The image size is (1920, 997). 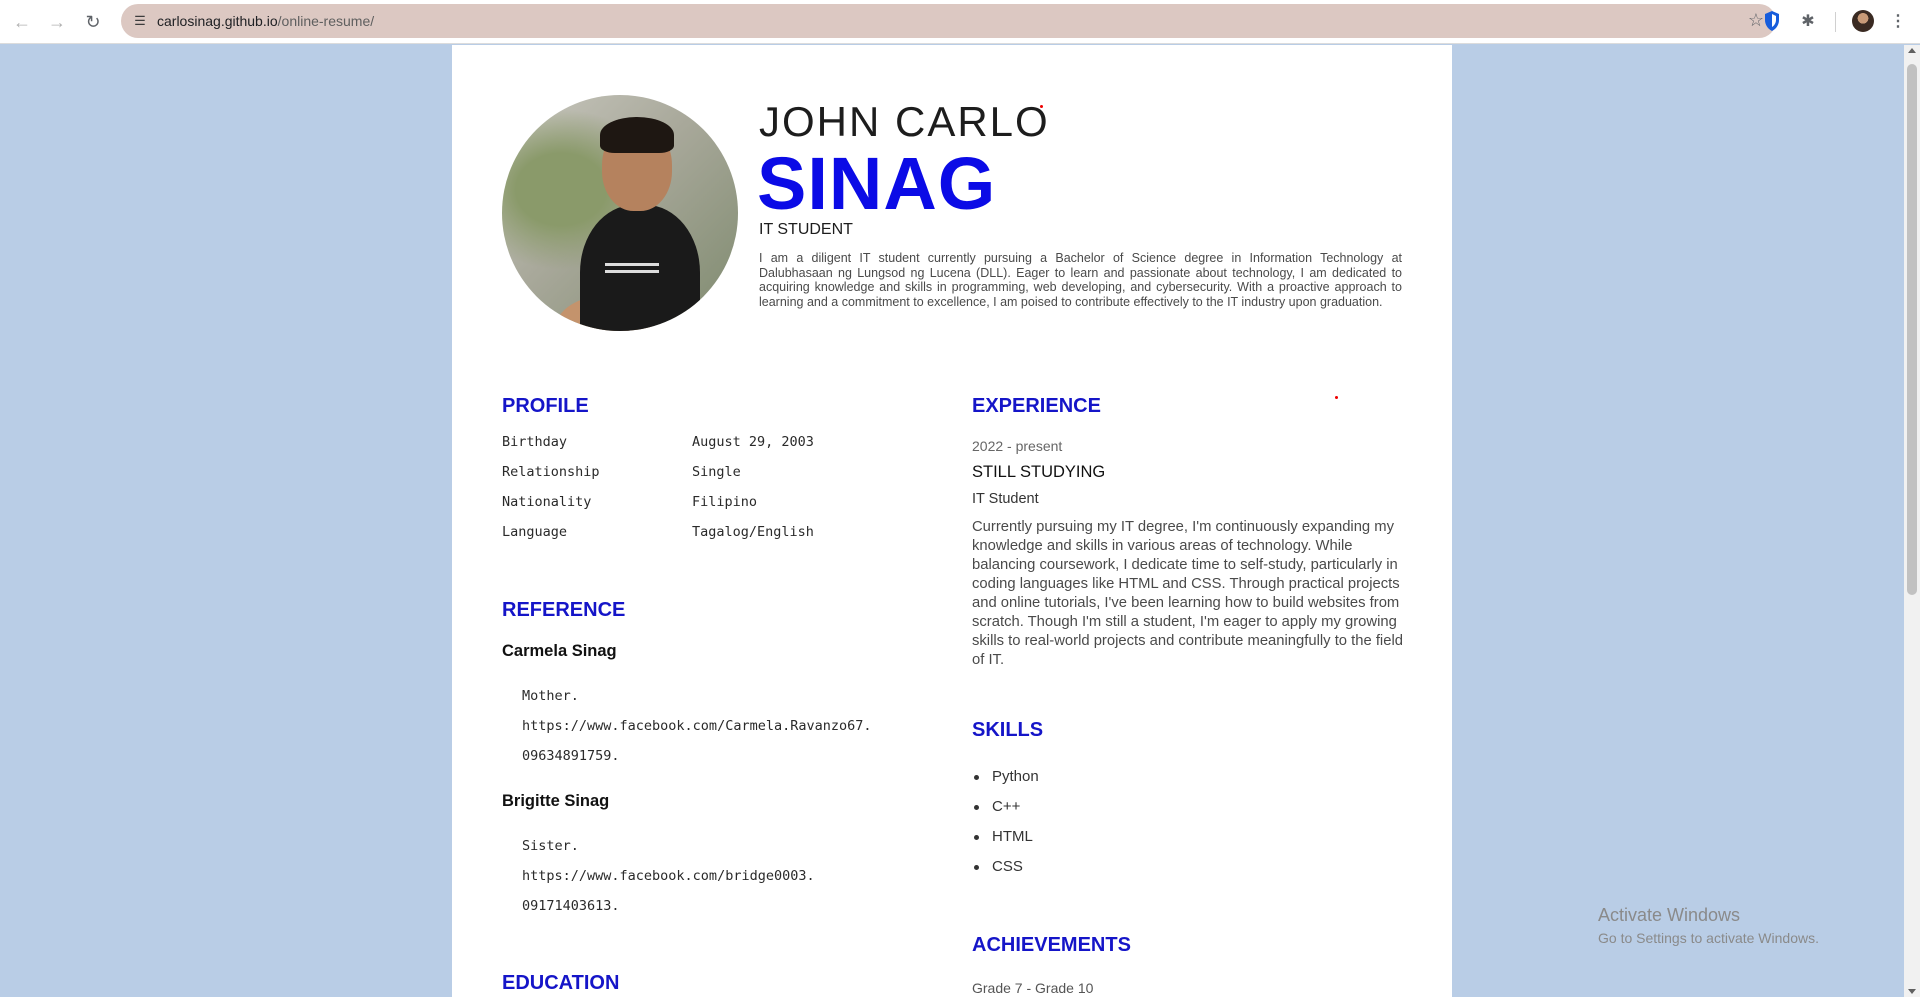 I want to click on url-path: /online-resume/, so click(x=326, y=21).